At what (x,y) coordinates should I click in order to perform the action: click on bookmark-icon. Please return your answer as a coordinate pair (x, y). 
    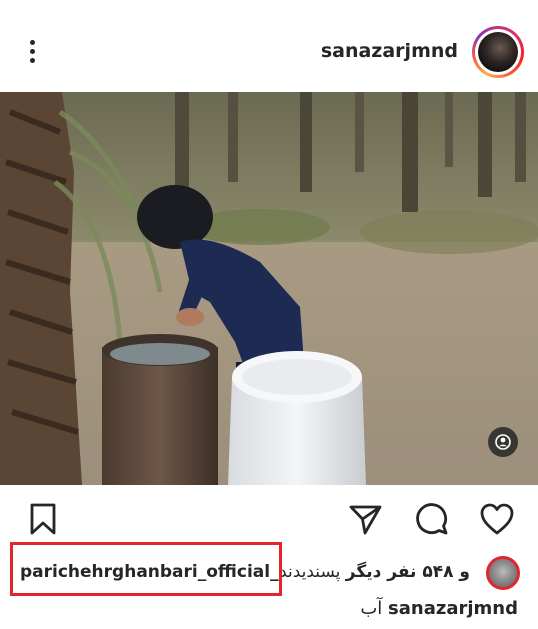
    Looking at the image, I should click on (43, 519).